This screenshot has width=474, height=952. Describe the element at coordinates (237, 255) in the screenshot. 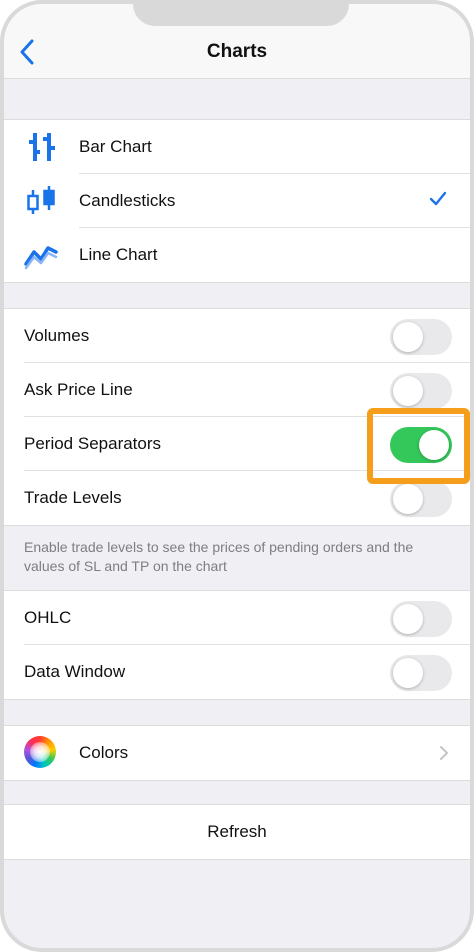

I see `chart-type-line: Line Chart` at that location.